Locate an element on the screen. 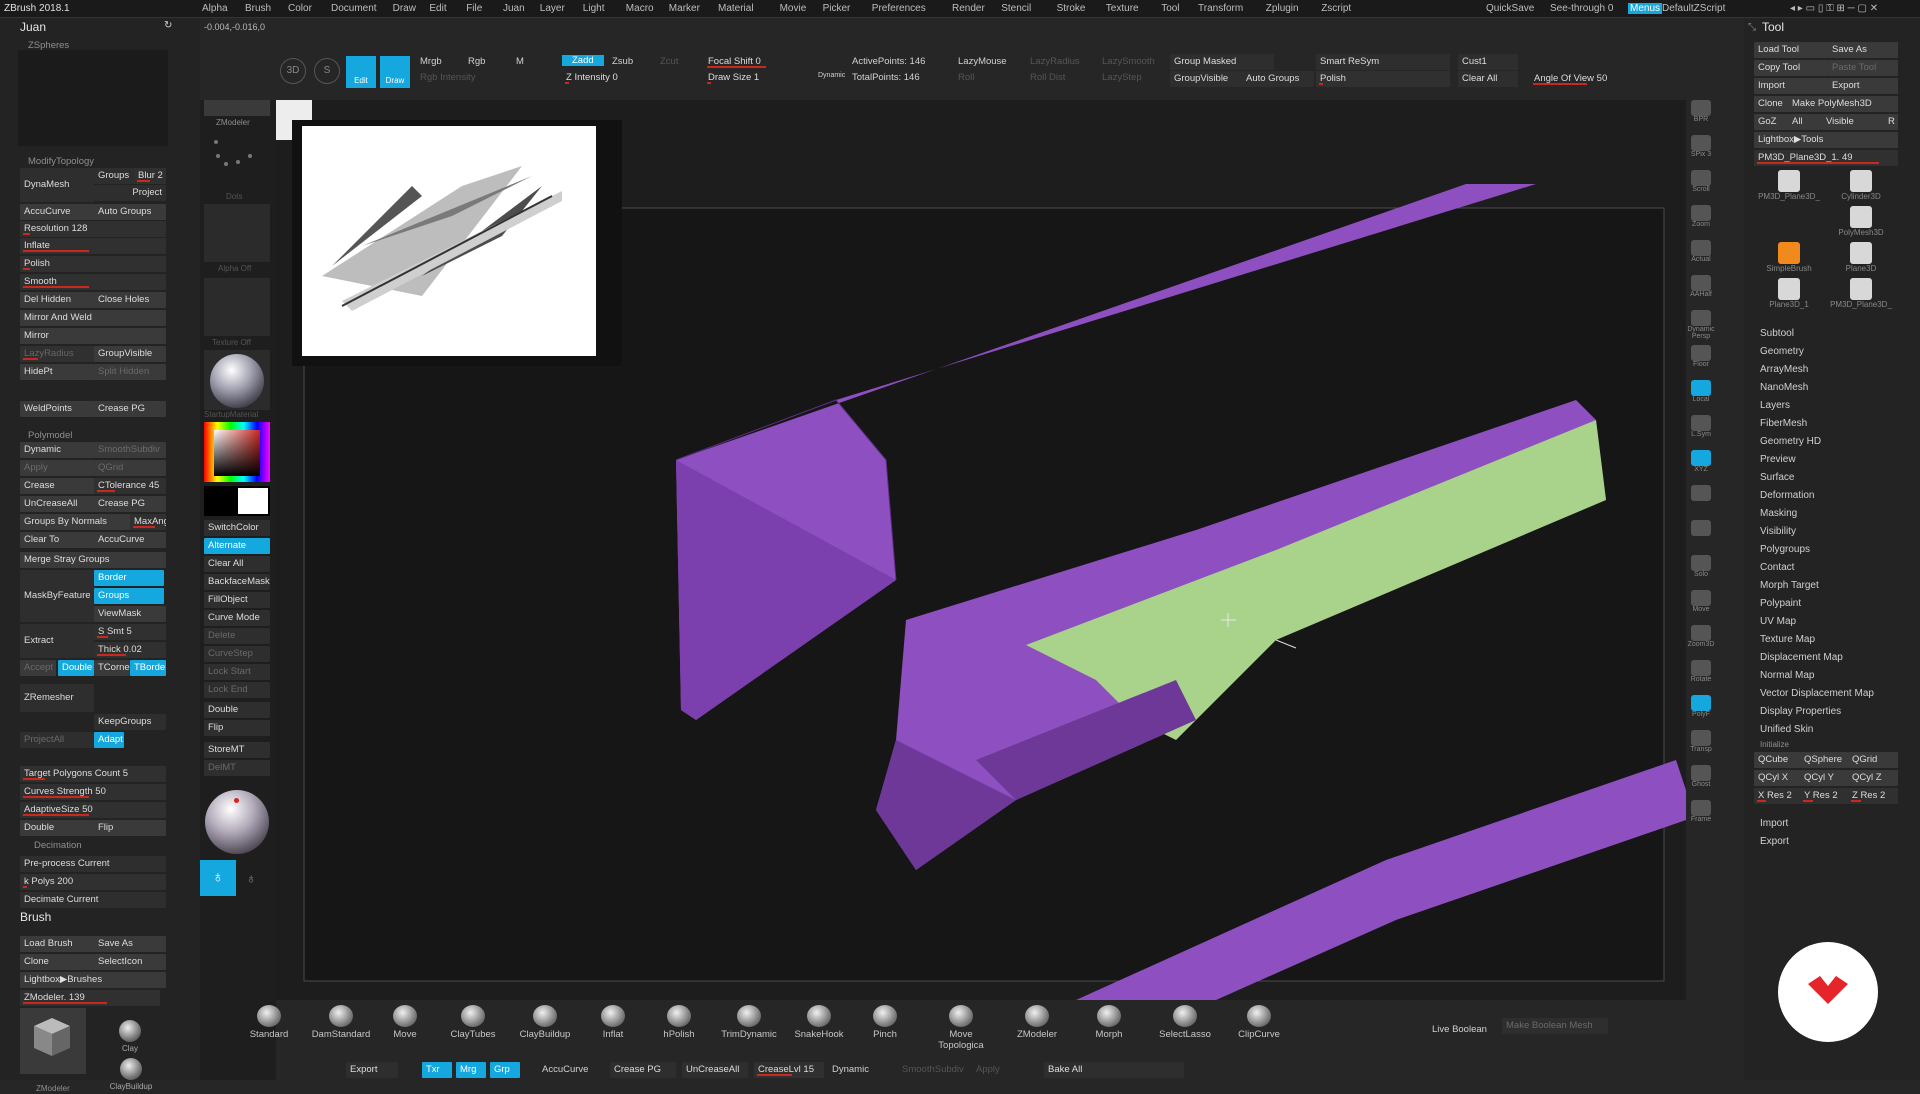  brush-save-as-button: Save As is located at coordinates (130, 944).